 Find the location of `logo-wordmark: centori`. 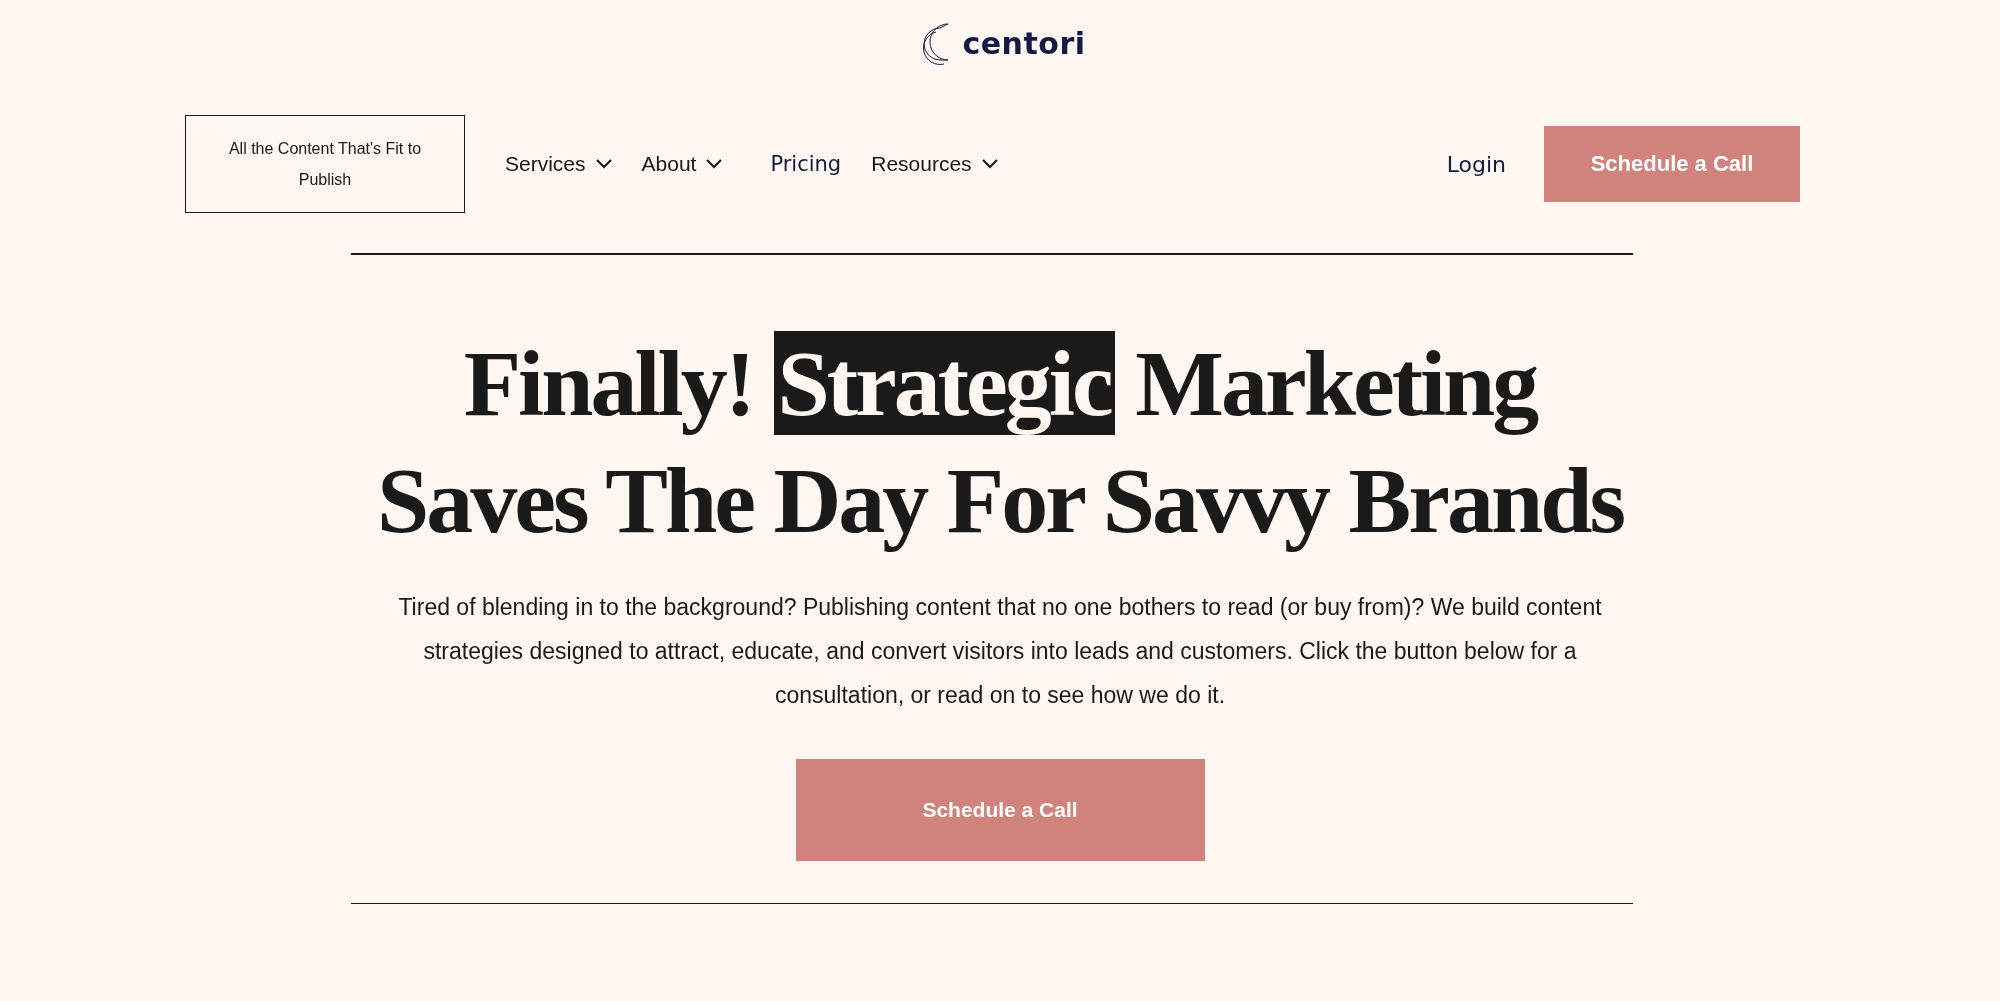

logo-wordmark: centori is located at coordinates (1024, 43).